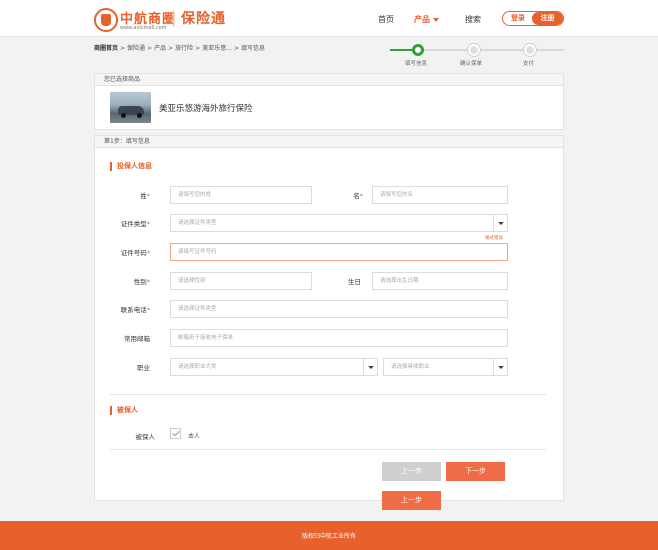  Describe the element at coordinates (547, 18) in the screenshot. I see `register-button: 注册` at that location.